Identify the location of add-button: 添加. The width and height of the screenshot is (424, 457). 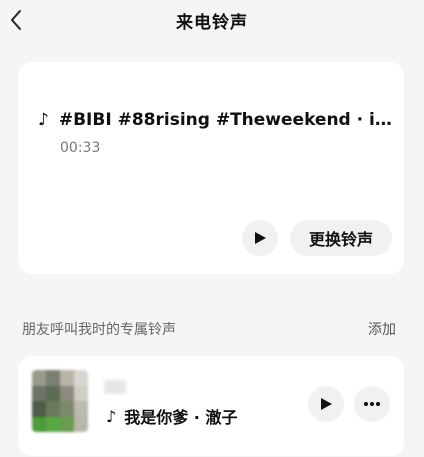
(382, 329).